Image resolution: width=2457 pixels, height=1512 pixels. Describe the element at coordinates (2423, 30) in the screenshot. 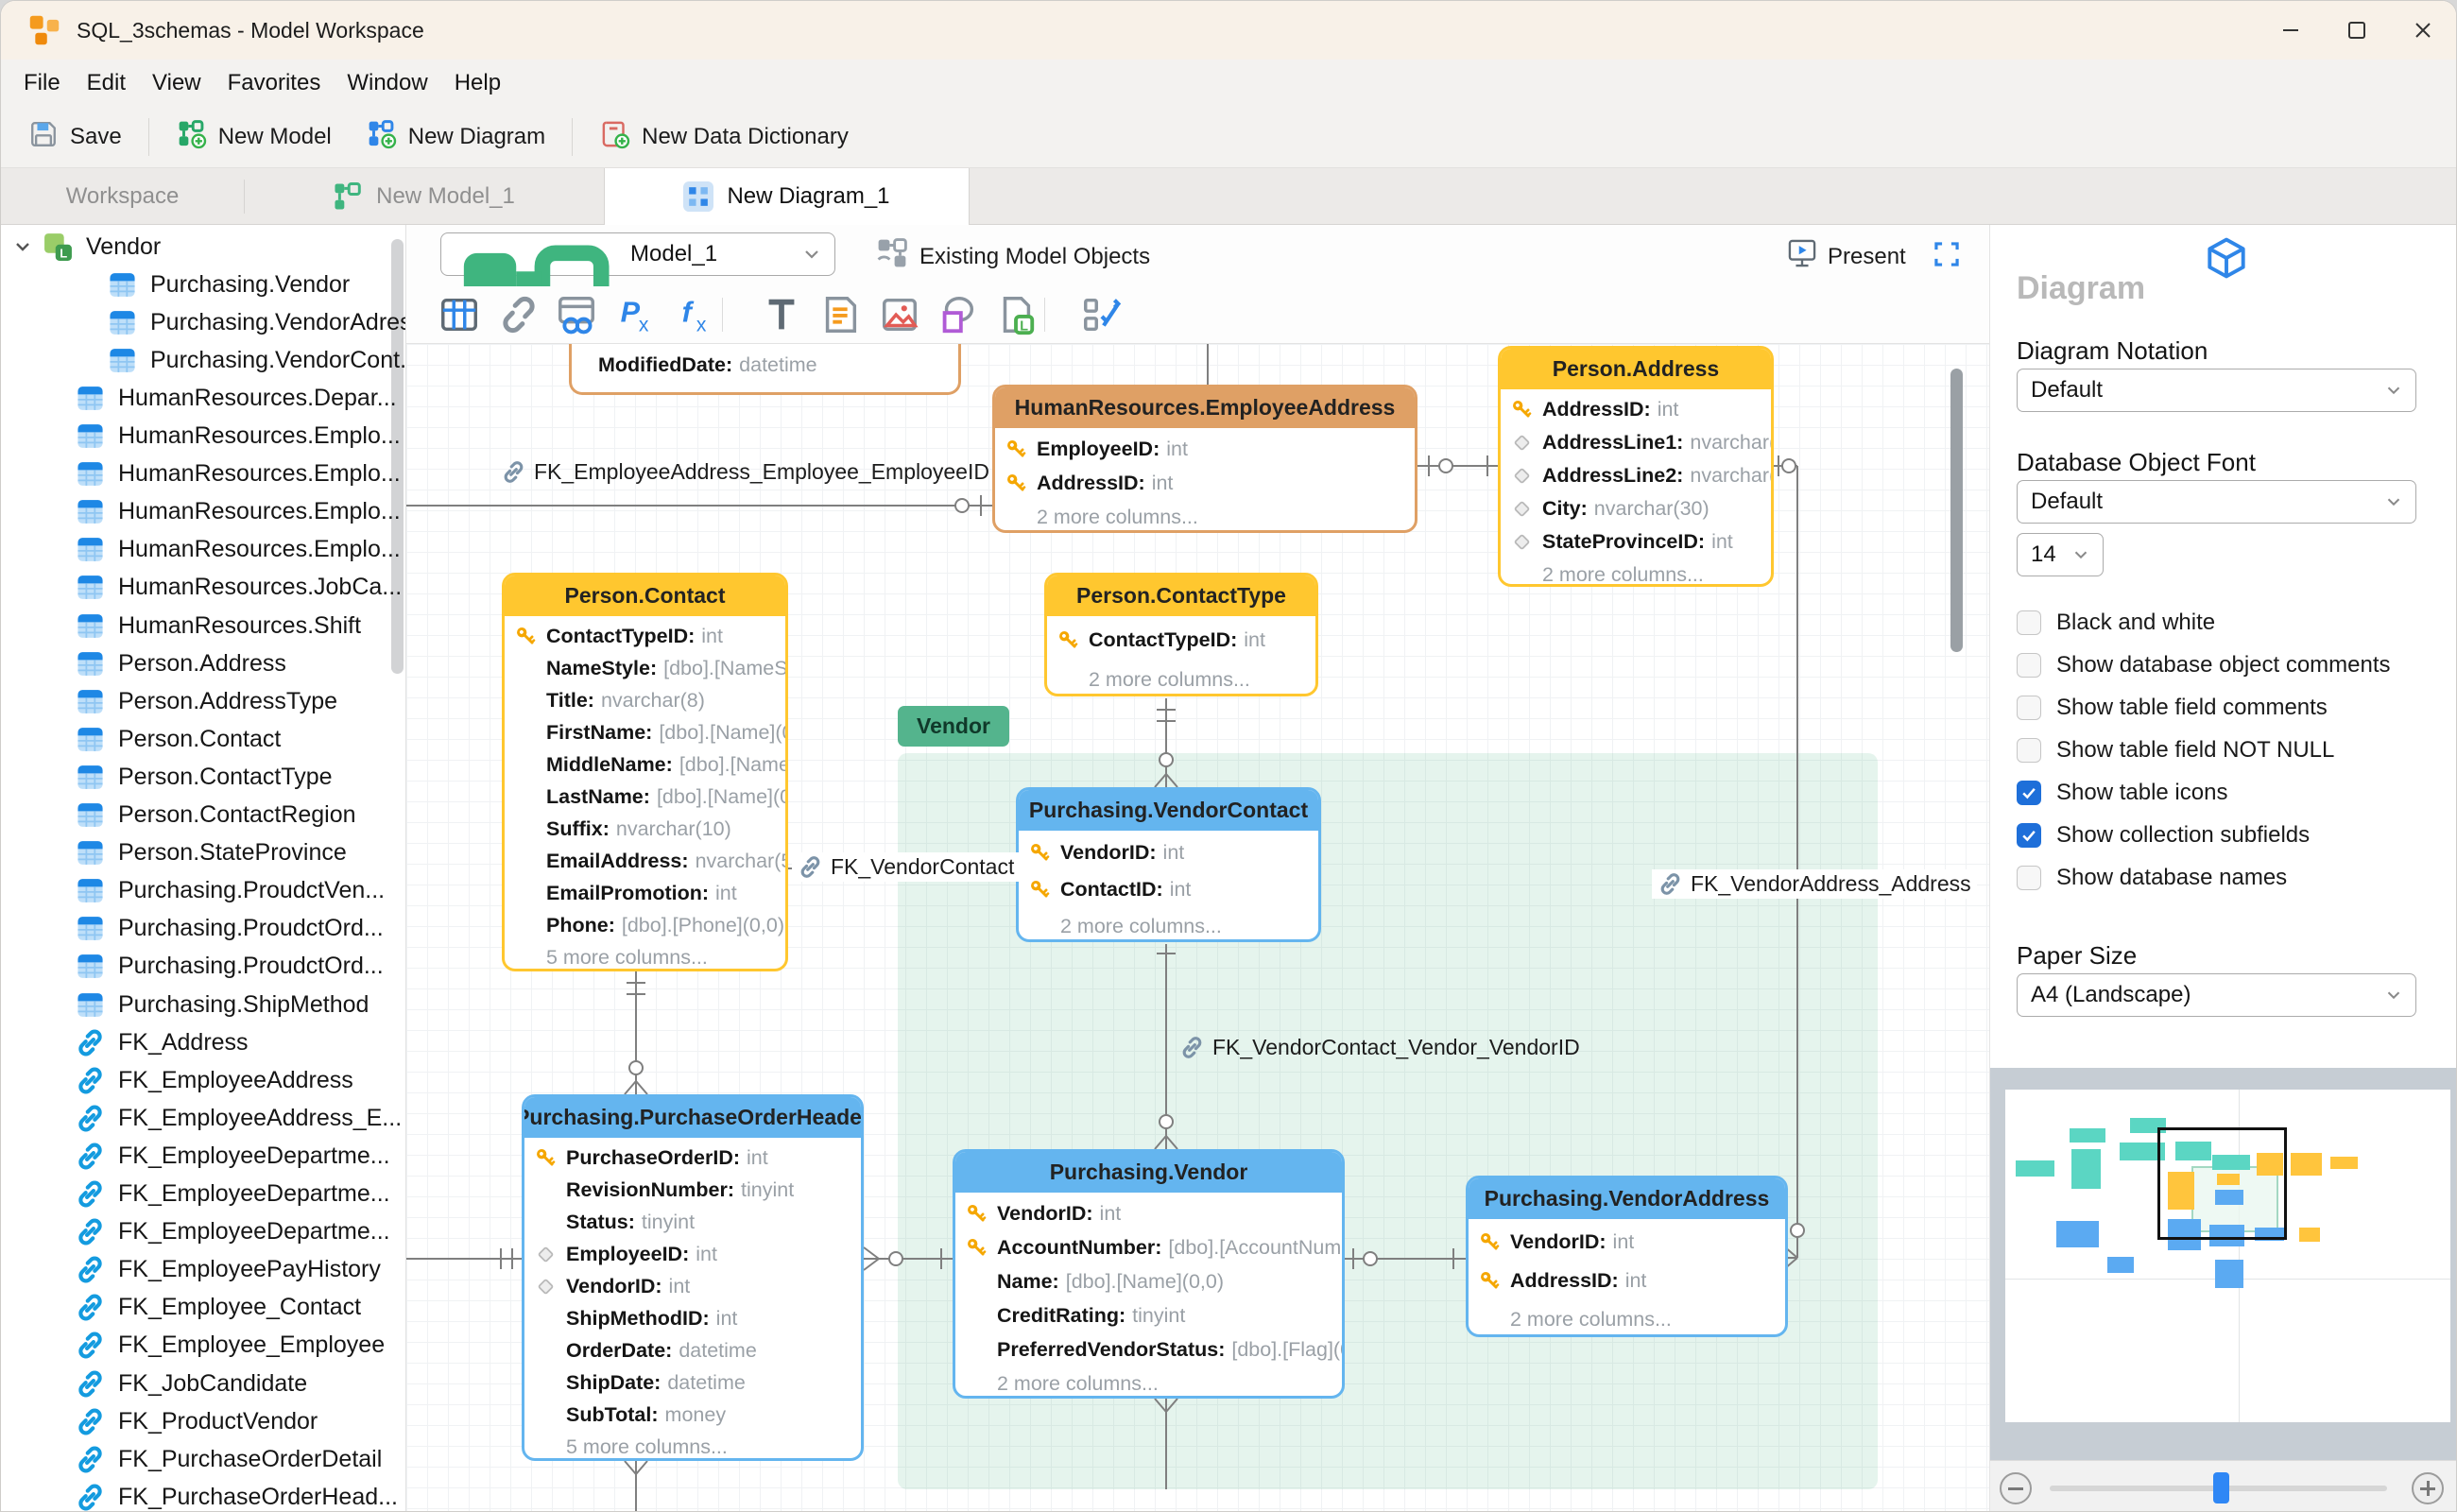

I see `close-button` at that location.